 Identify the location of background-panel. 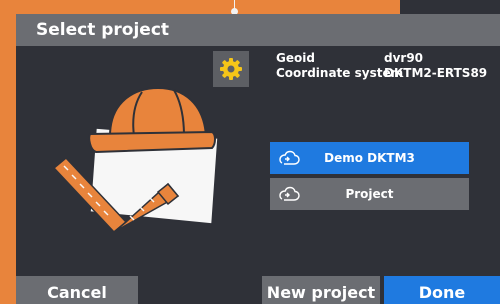
(450, 7).